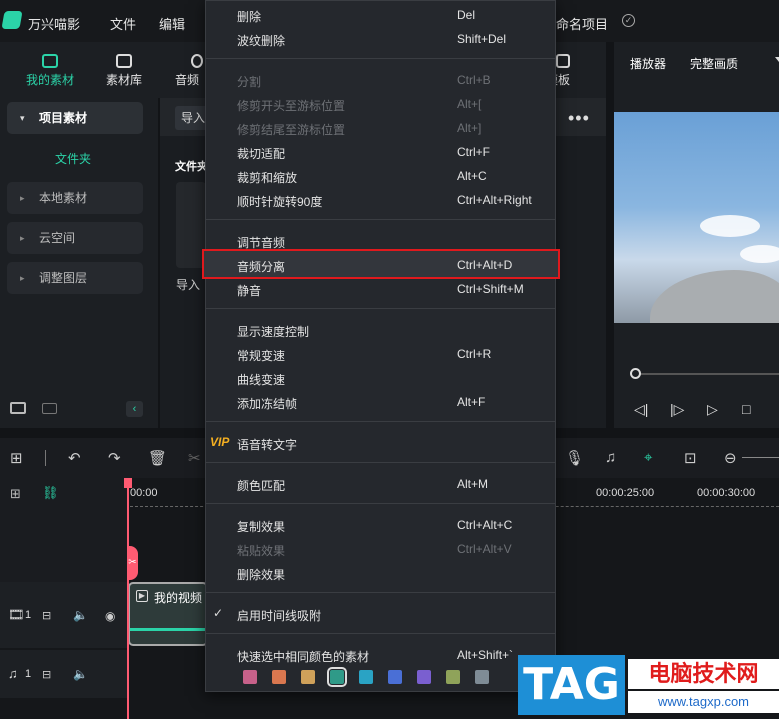 This screenshot has height=719, width=779. Describe the element at coordinates (114, 458) in the screenshot. I see `redo-icon: ↷` at that location.